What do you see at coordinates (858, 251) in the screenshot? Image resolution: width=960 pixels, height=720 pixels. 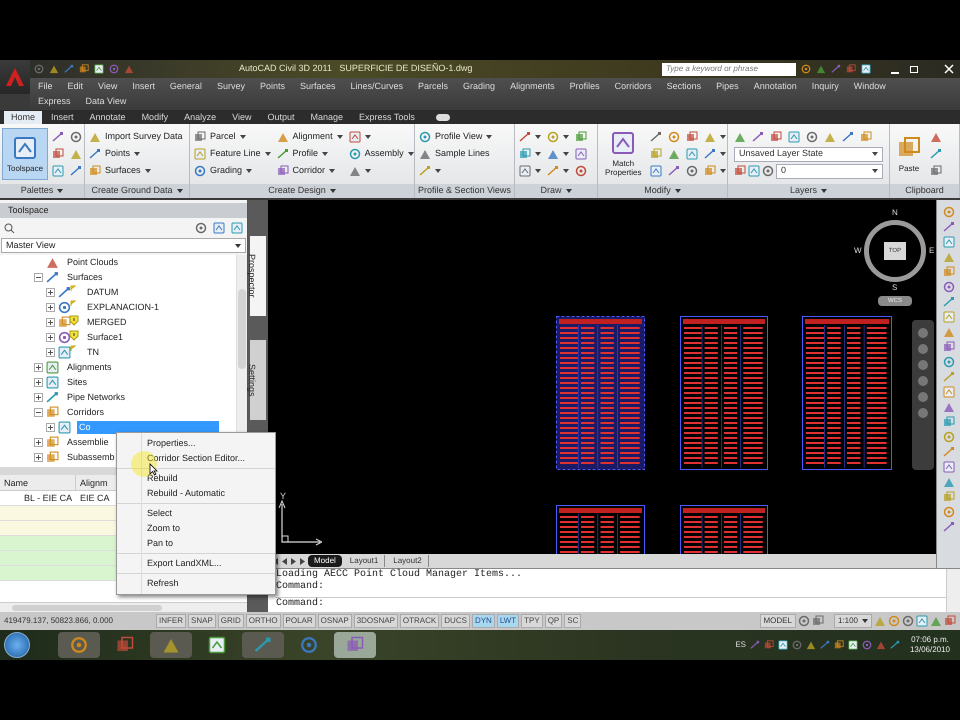 I see `compass-label: W` at bounding box center [858, 251].